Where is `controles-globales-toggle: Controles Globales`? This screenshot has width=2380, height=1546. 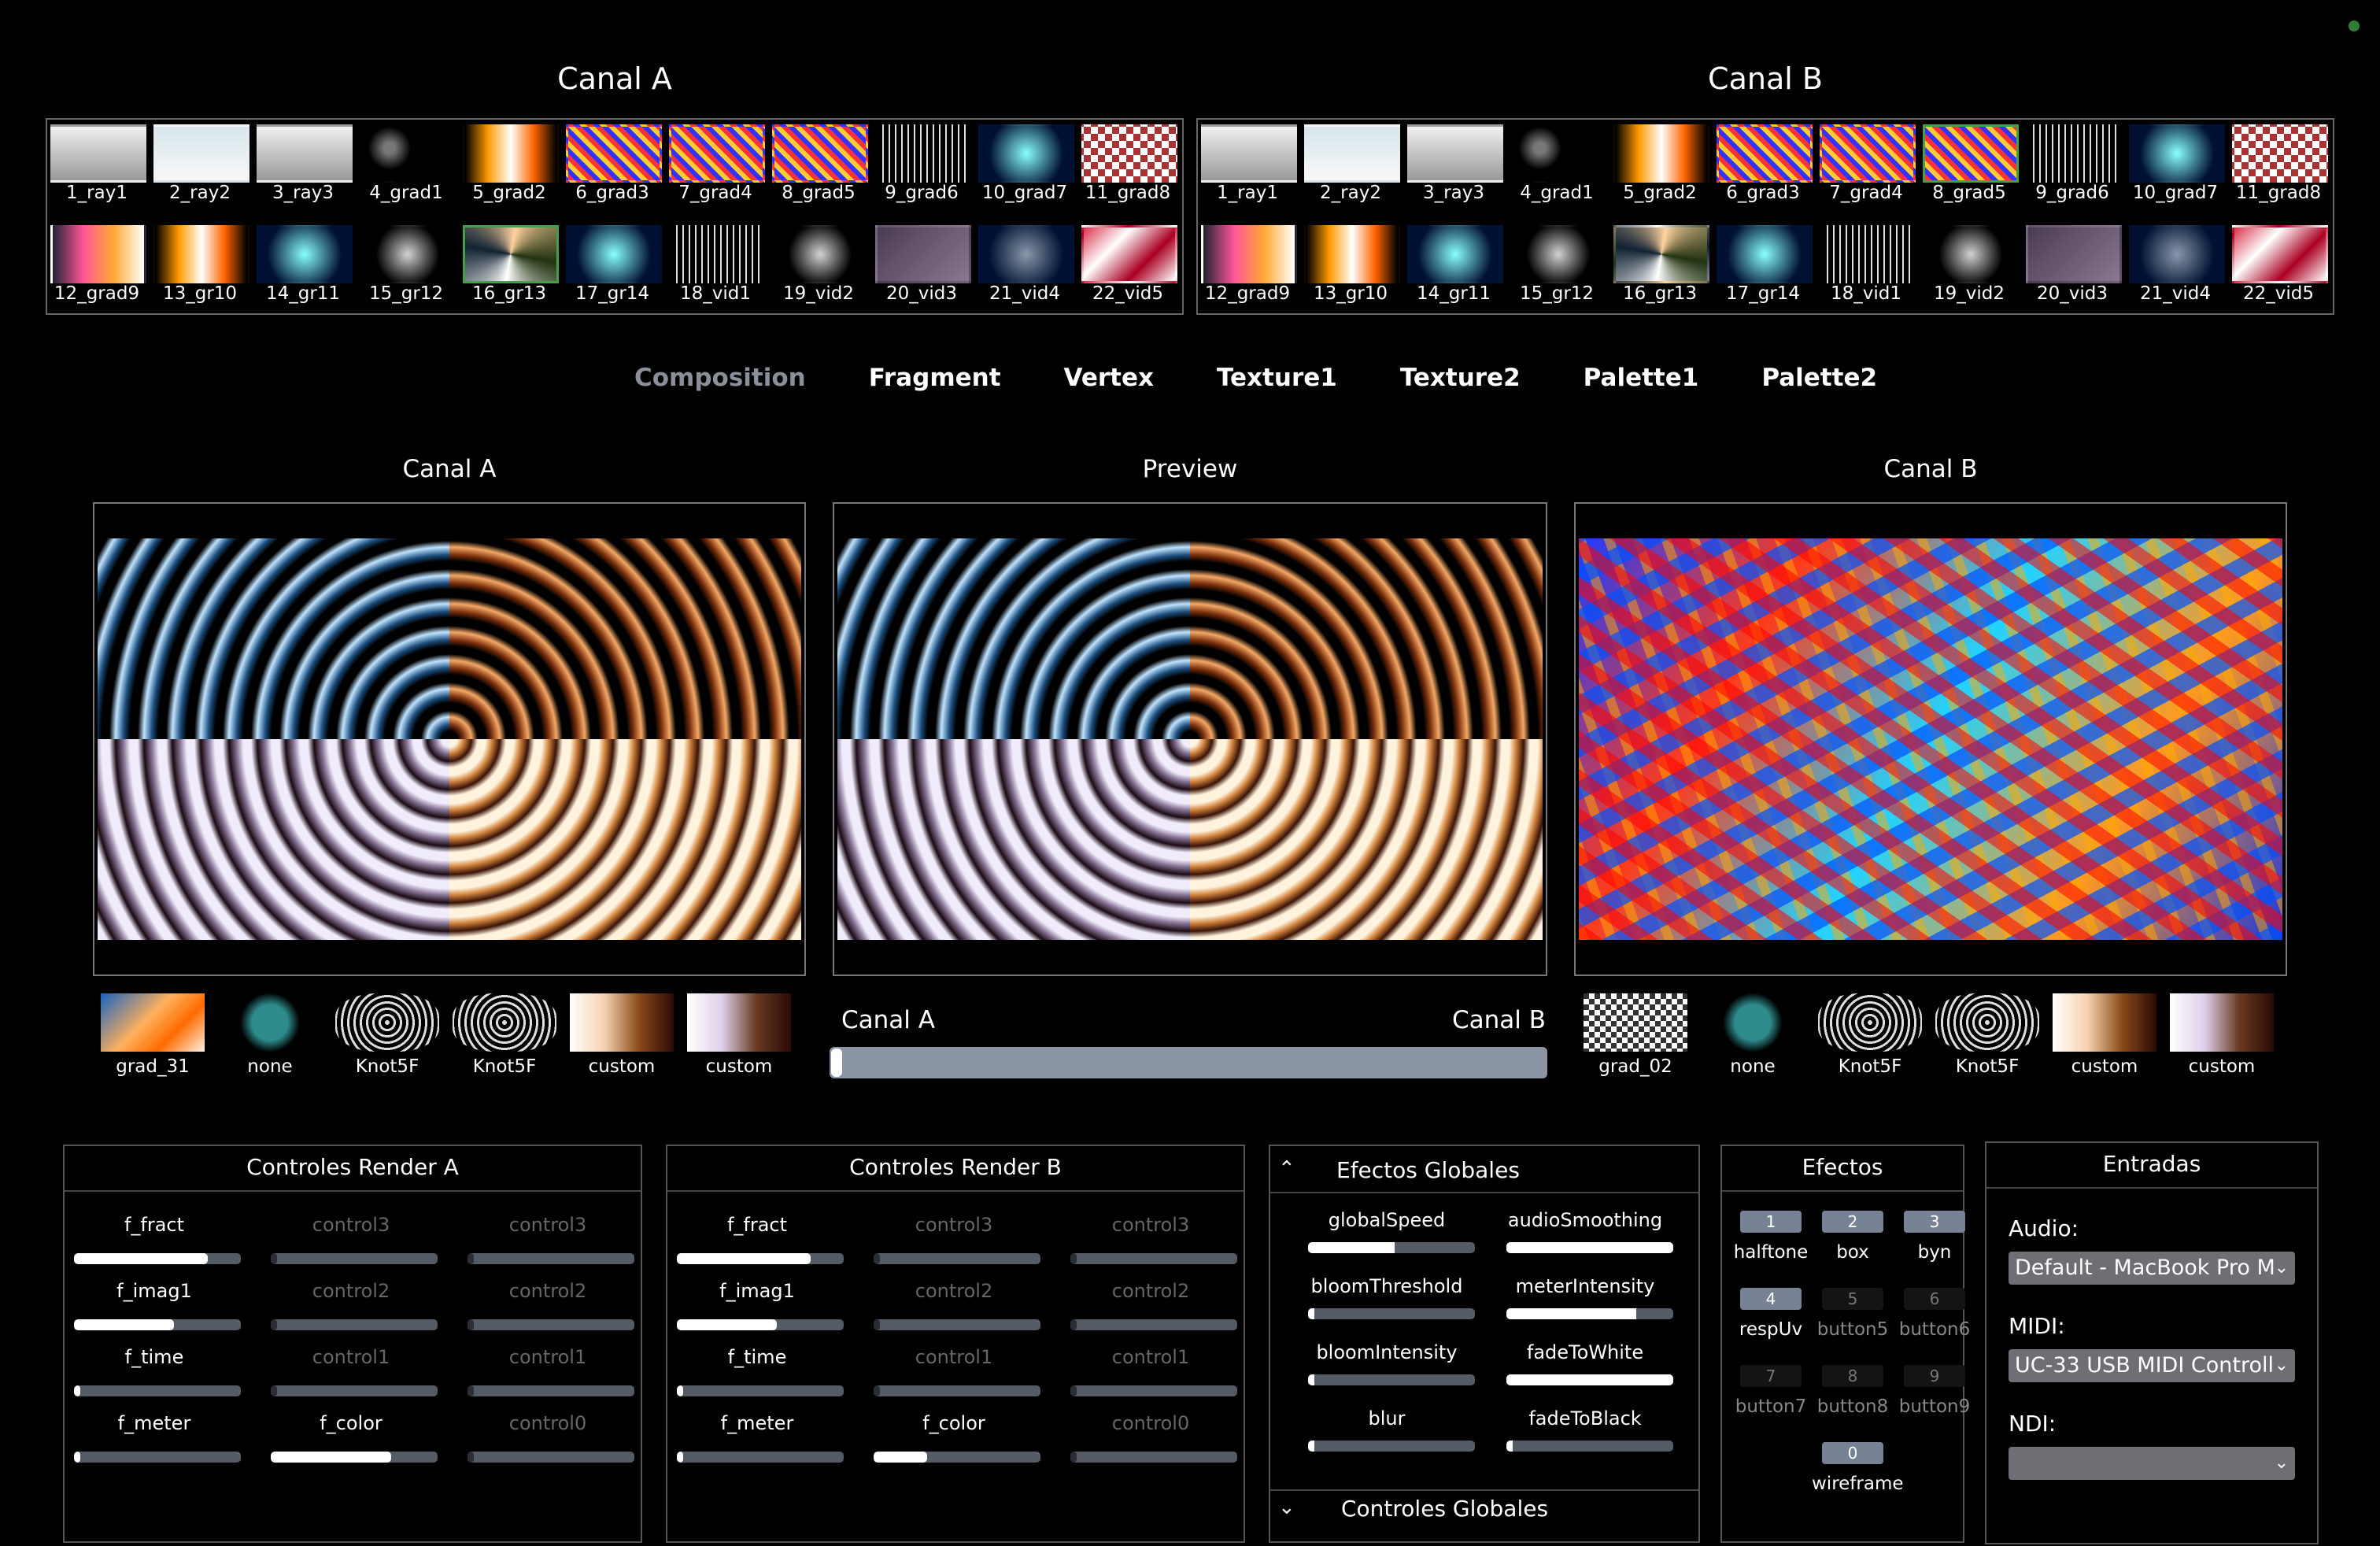 controles-globales-toggle: Controles Globales is located at coordinates (1444, 1509).